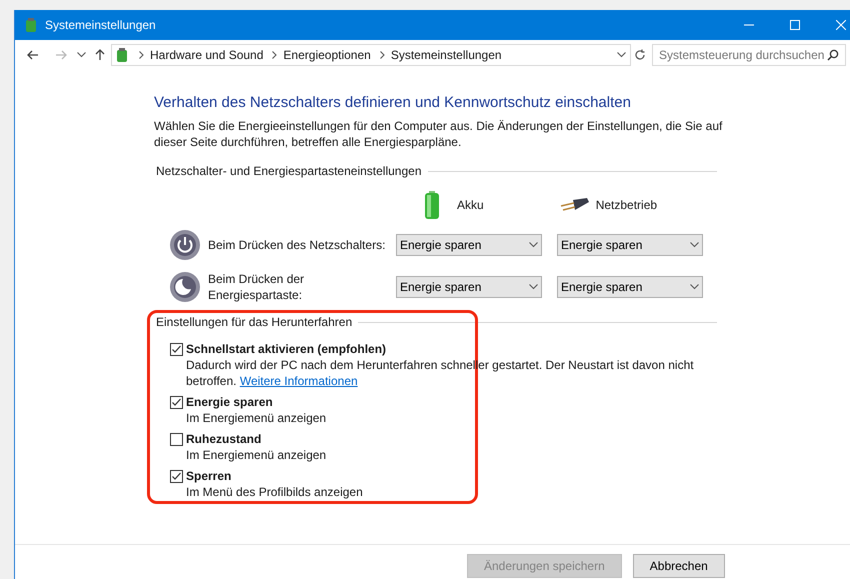  What do you see at coordinates (257, 287) in the screenshot?
I see `setting-label: Beim Drücken der Energiespartaste:` at bounding box center [257, 287].